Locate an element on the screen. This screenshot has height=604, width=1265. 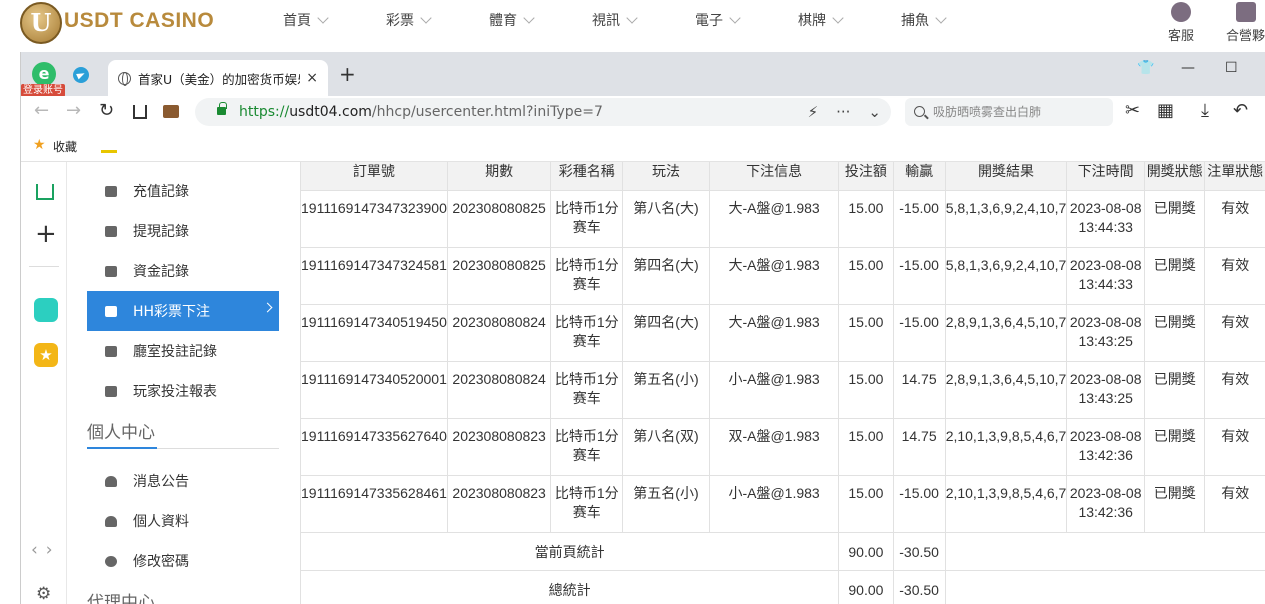
menu-hall-bet-records: 廳室投註記錄 is located at coordinates (183, 351).